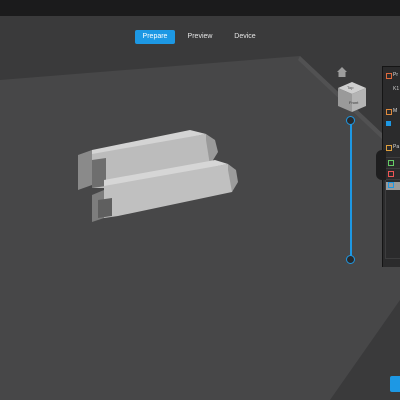  What do you see at coordinates (395, 111) in the screenshot?
I see `material-section-title: M` at bounding box center [395, 111].